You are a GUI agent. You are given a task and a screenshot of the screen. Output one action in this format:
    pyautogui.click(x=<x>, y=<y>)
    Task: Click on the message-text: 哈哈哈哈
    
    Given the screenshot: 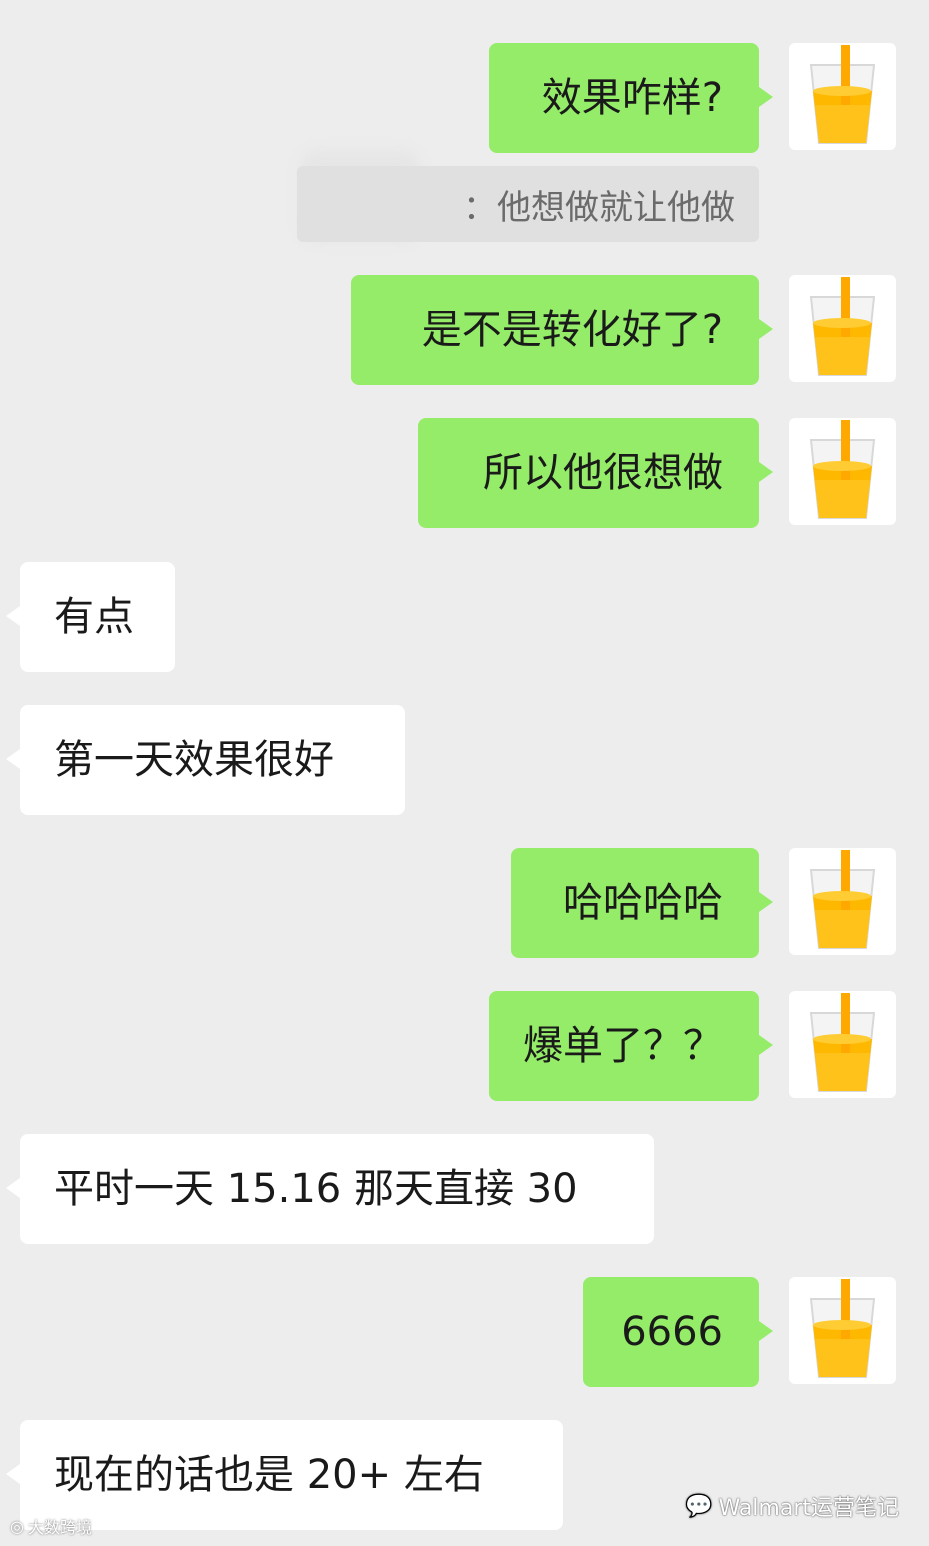 What is the action you would take?
    pyautogui.click(x=643, y=903)
    